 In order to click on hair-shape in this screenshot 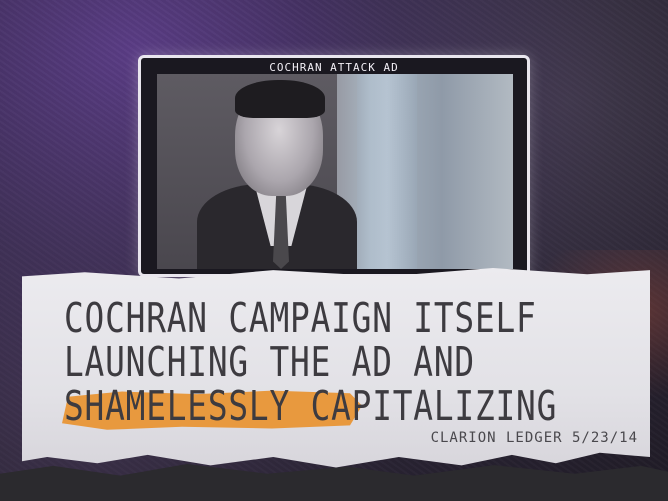, I will do `click(280, 99)`.